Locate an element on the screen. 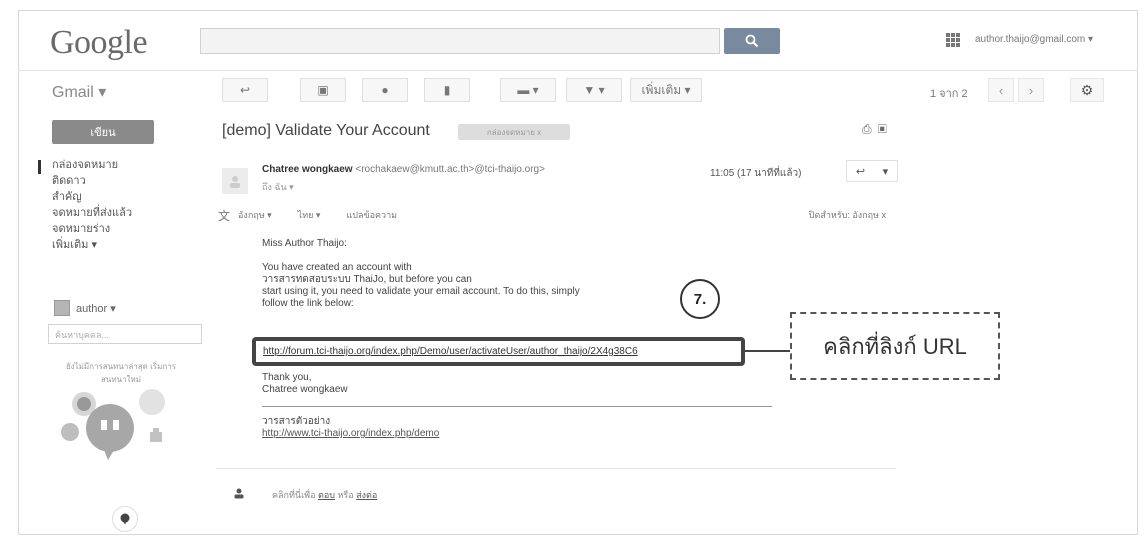  step-number-badge: 7. is located at coordinates (700, 299).